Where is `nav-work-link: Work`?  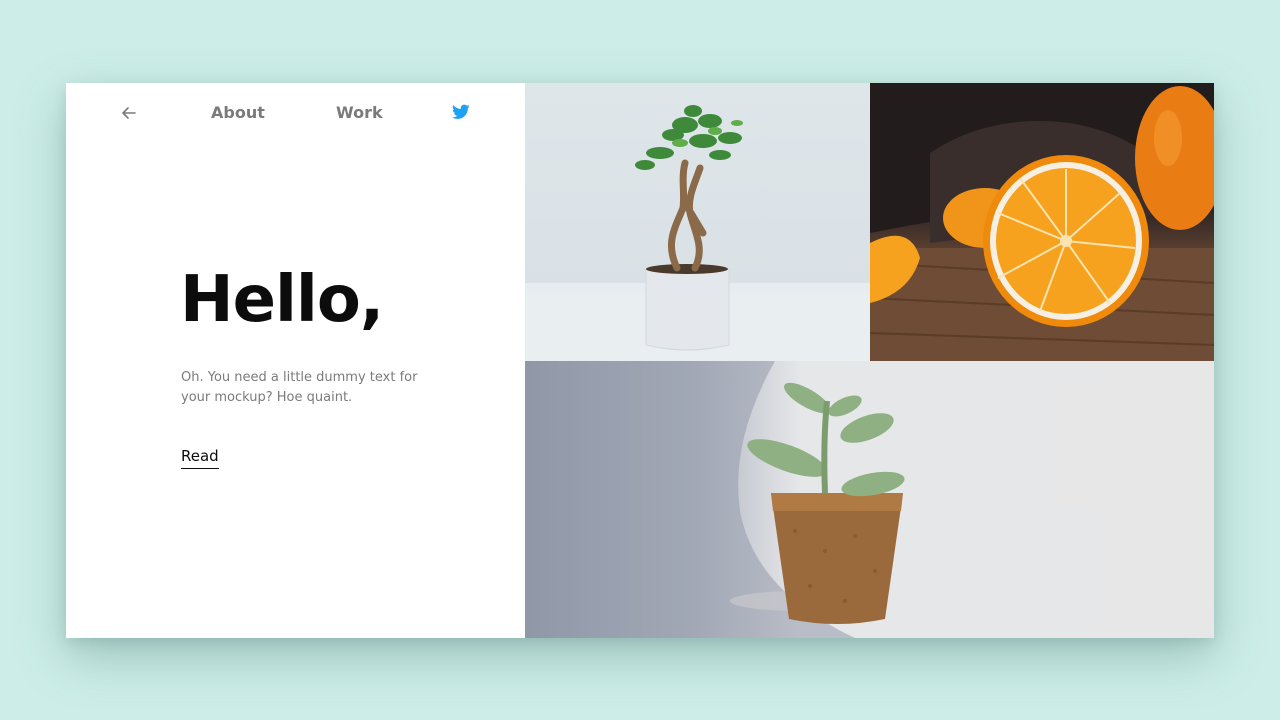
nav-work-link: Work is located at coordinates (359, 112).